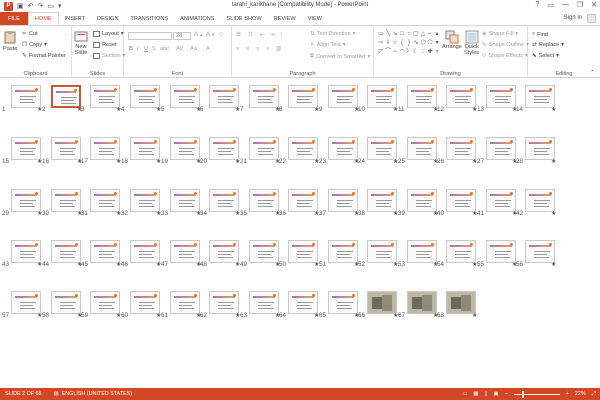 The width and height of the screenshot is (600, 400). Describe the element at coordinates (238, 35) in the screenshot. I see `bullets-icon: ☰` at that location.